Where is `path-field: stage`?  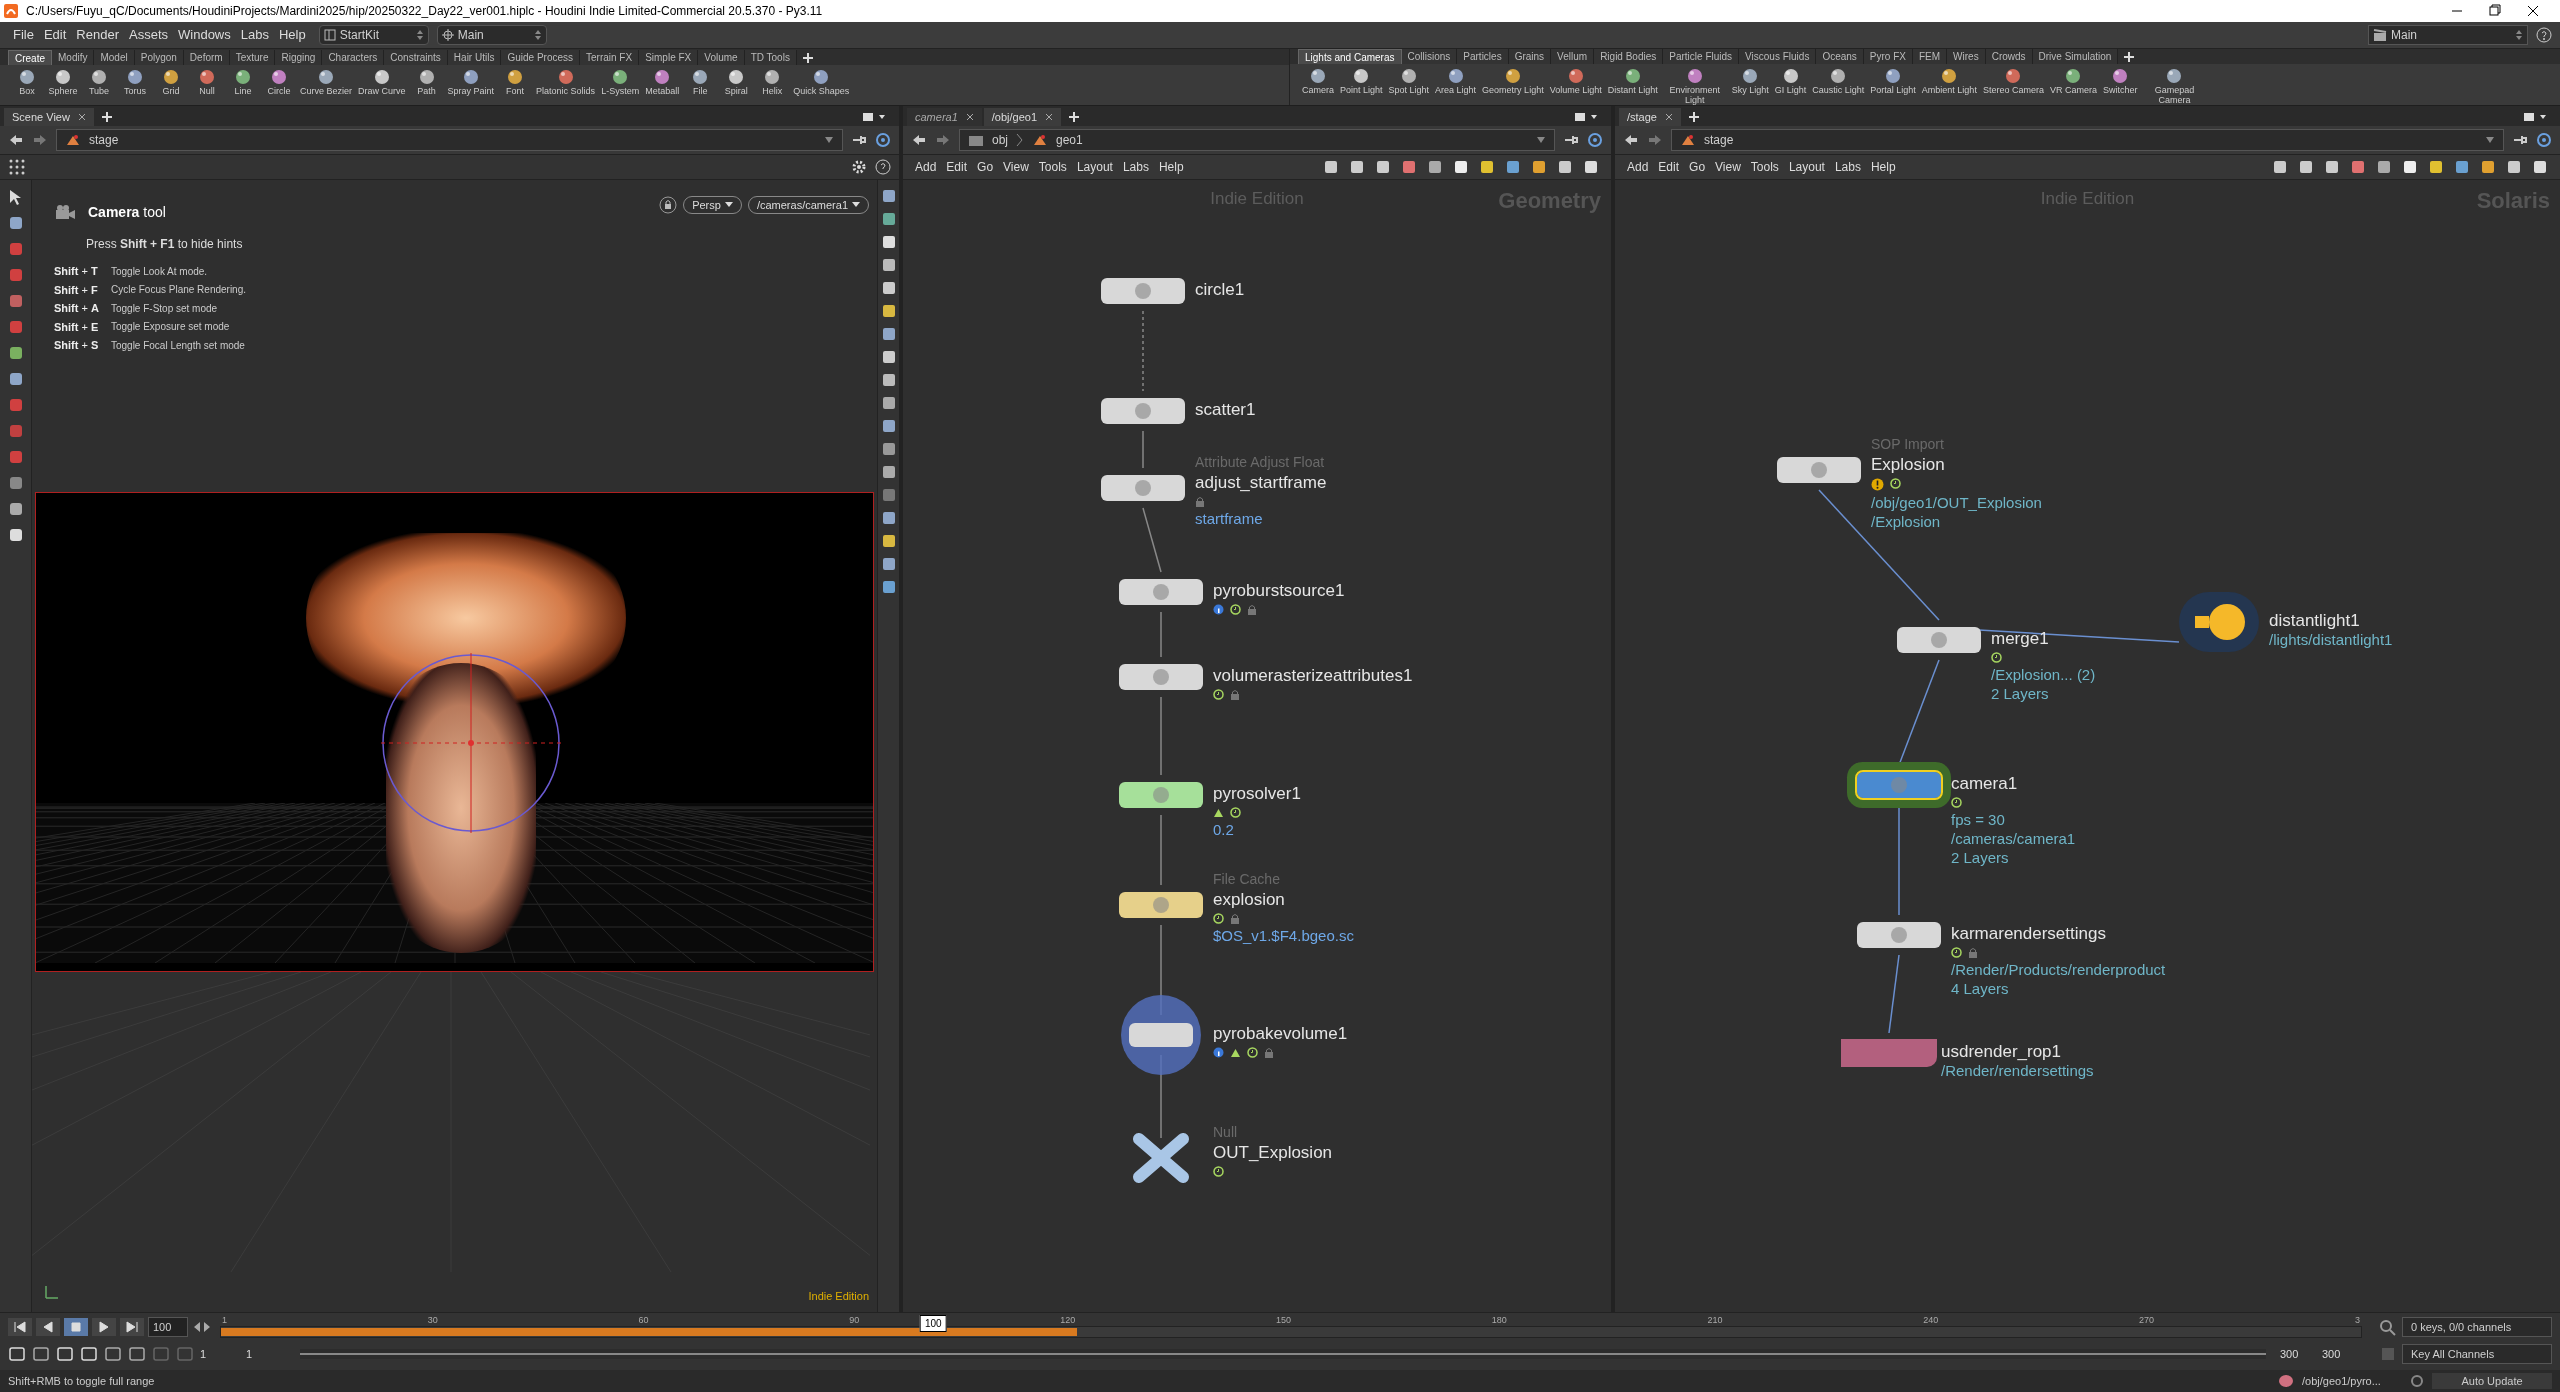 path-field: stage is located at coordinates (2087, 140).